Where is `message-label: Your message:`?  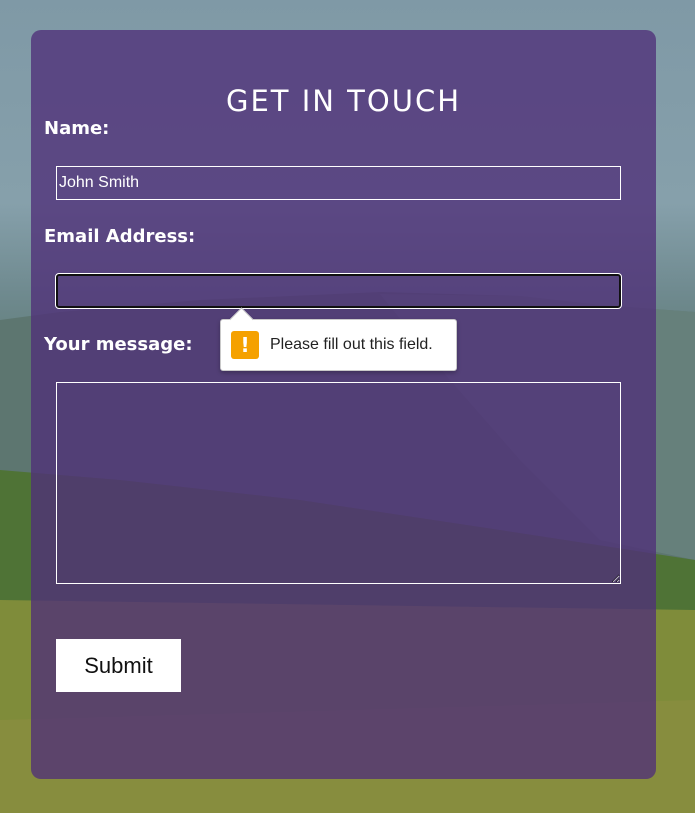 message-label: Your message: is located at coordinates (118, 344).